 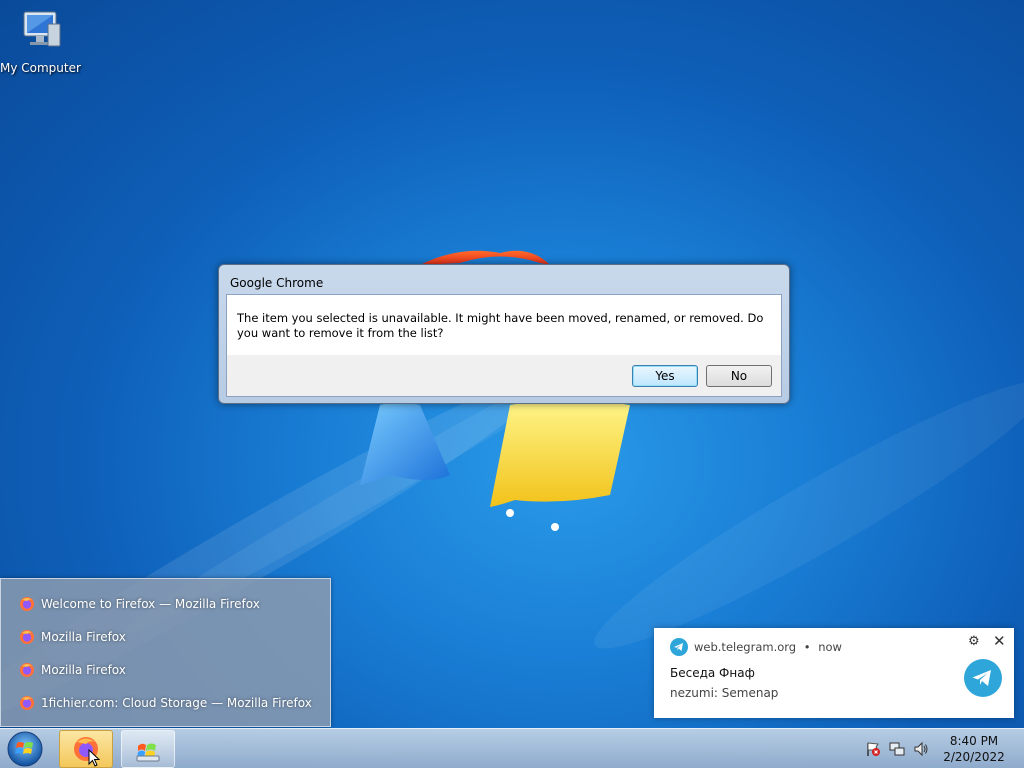 What do you see at coordinates (665, 376) in the screenshot?
I see `yes-button: Yes` at bounding box center [665, 376].